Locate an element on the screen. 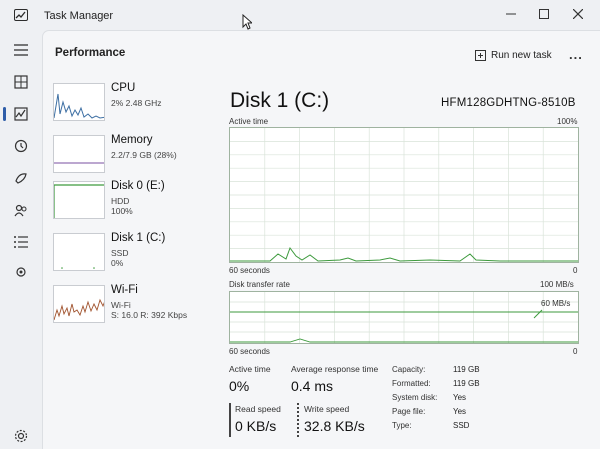  startup-apps-icon is located at coordinates (21, 178).